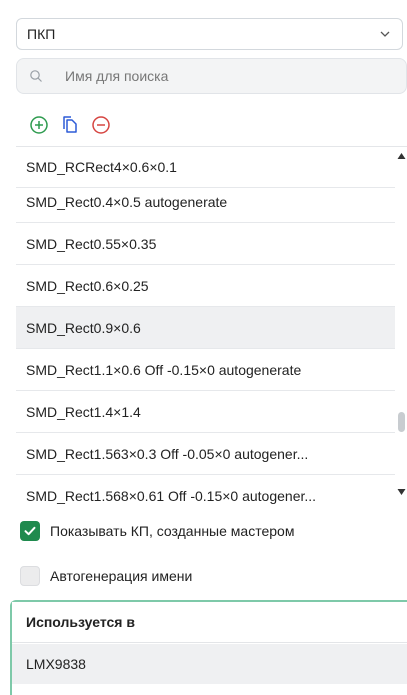  Describe the element at coordinates (205, 202) in the screenshot. I see `list-item: SMD_Rect0.4×0.5 autogenerate` at that location.